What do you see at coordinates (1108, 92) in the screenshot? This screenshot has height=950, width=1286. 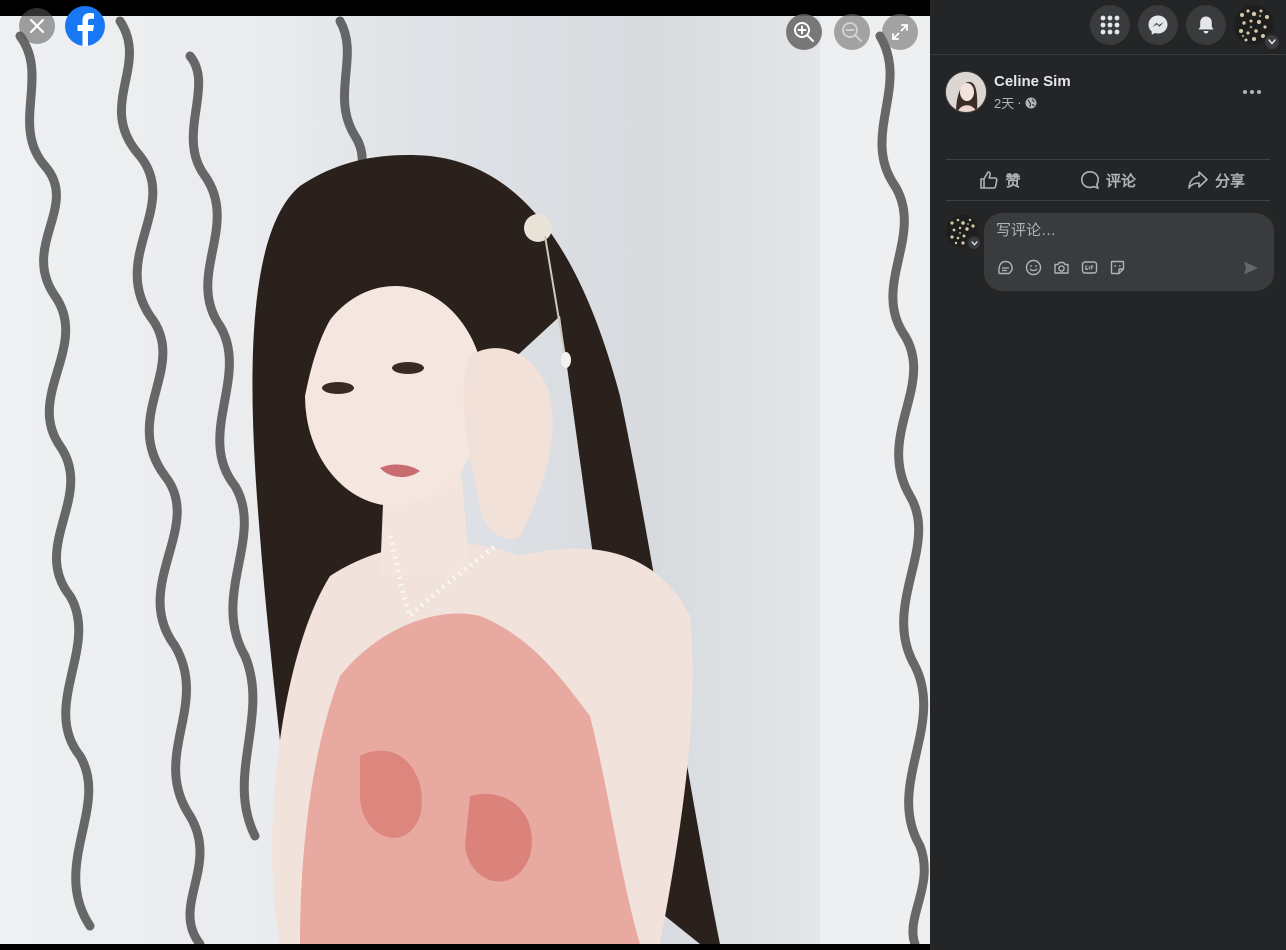 I see `post-header: Celine Sim 2天 ·` at bounding box center [1108, 92].